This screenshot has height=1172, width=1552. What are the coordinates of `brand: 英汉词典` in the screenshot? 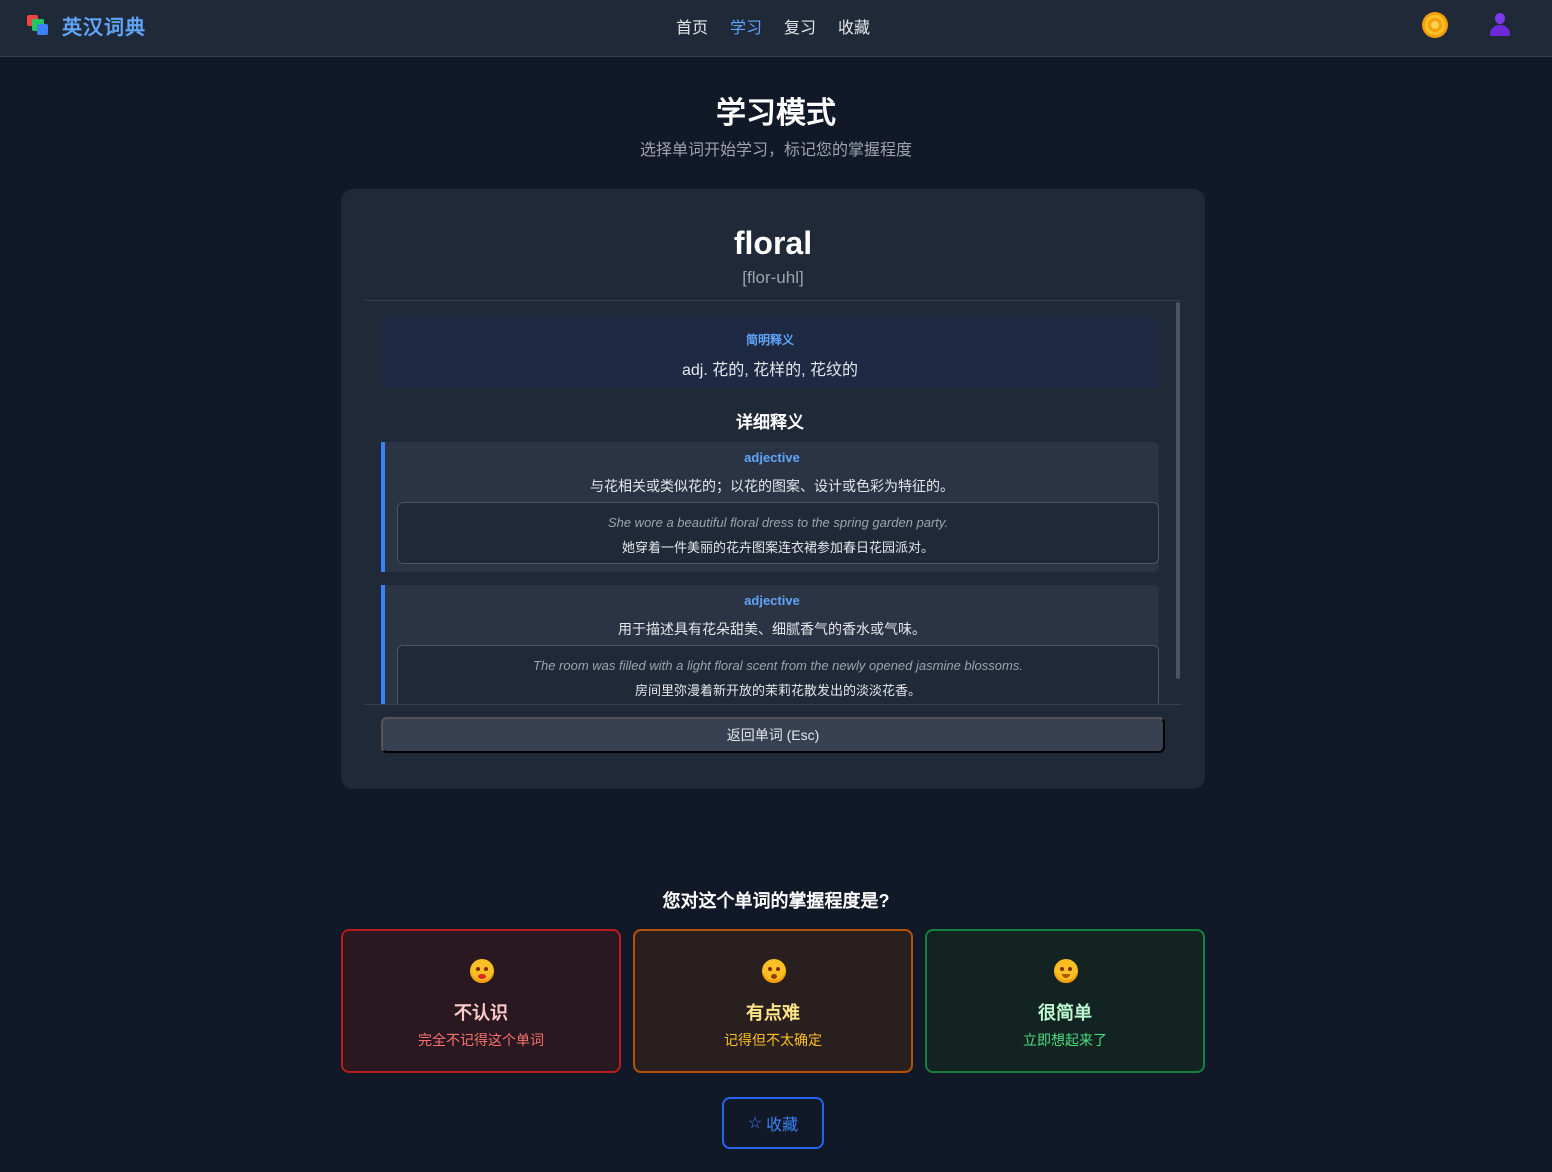 It's located at (86, 26).